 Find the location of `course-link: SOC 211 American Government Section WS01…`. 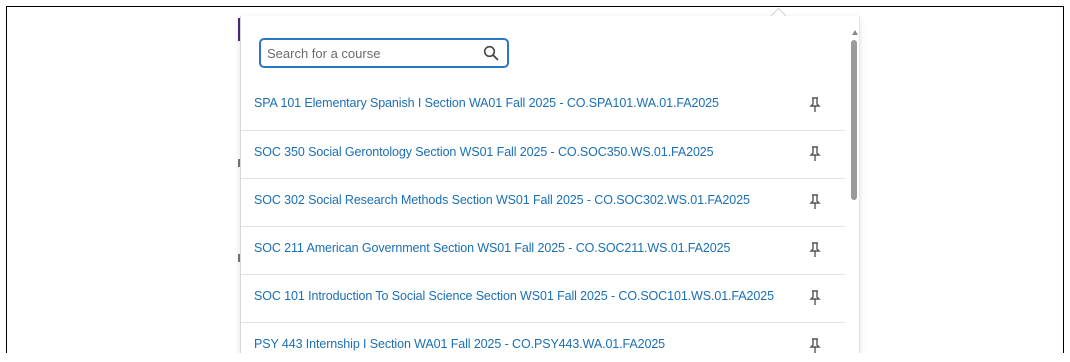

course-link: SOC 211 American Government Section WS01… is located at coordinates (492, 248).